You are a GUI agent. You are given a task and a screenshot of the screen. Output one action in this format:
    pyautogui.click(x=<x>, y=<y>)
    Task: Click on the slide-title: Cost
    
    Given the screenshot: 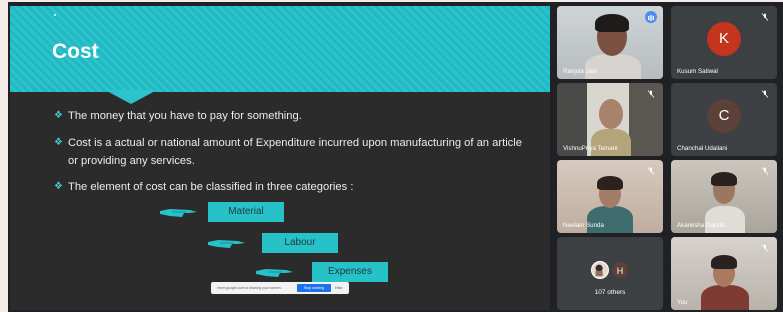 What is the action you would take?
    pyautogui.click(x=75, y=51)
    